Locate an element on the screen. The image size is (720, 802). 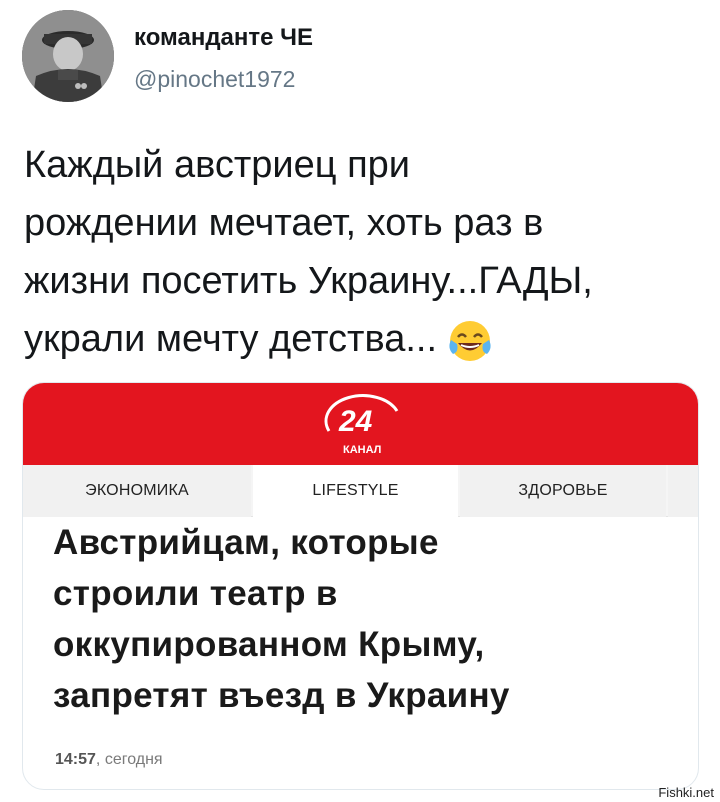
brand-number: 24 is located at coordinates (355, 421).